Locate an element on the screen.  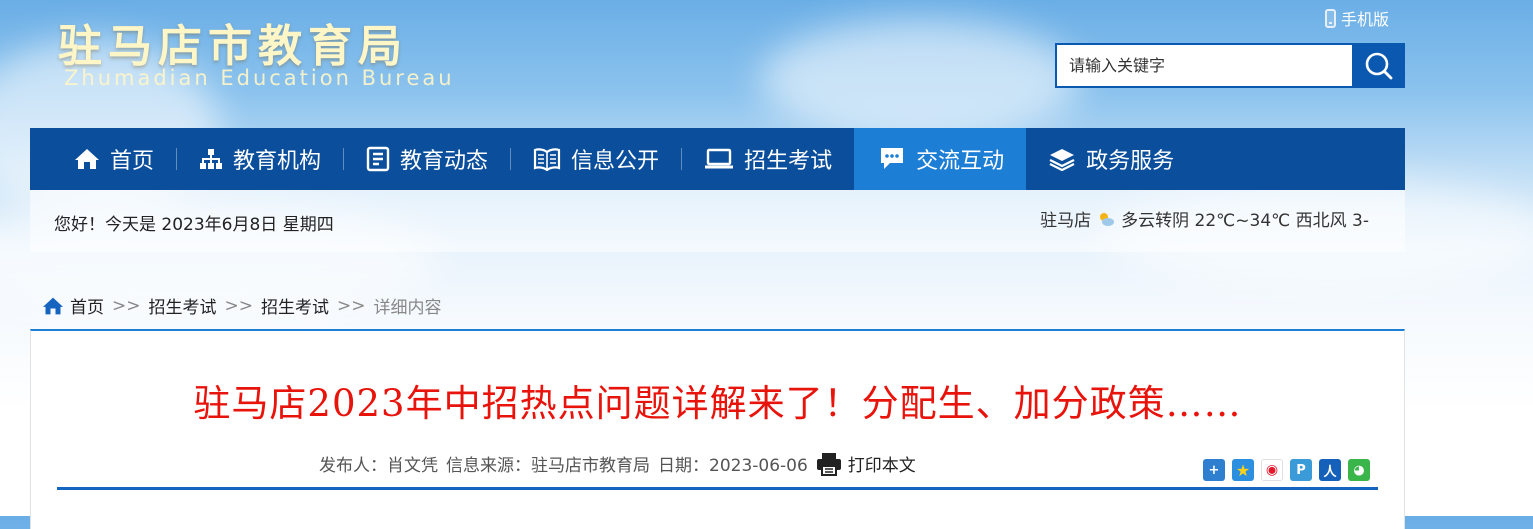
print-label: 打印本文 is located at coordinates (881, 466).